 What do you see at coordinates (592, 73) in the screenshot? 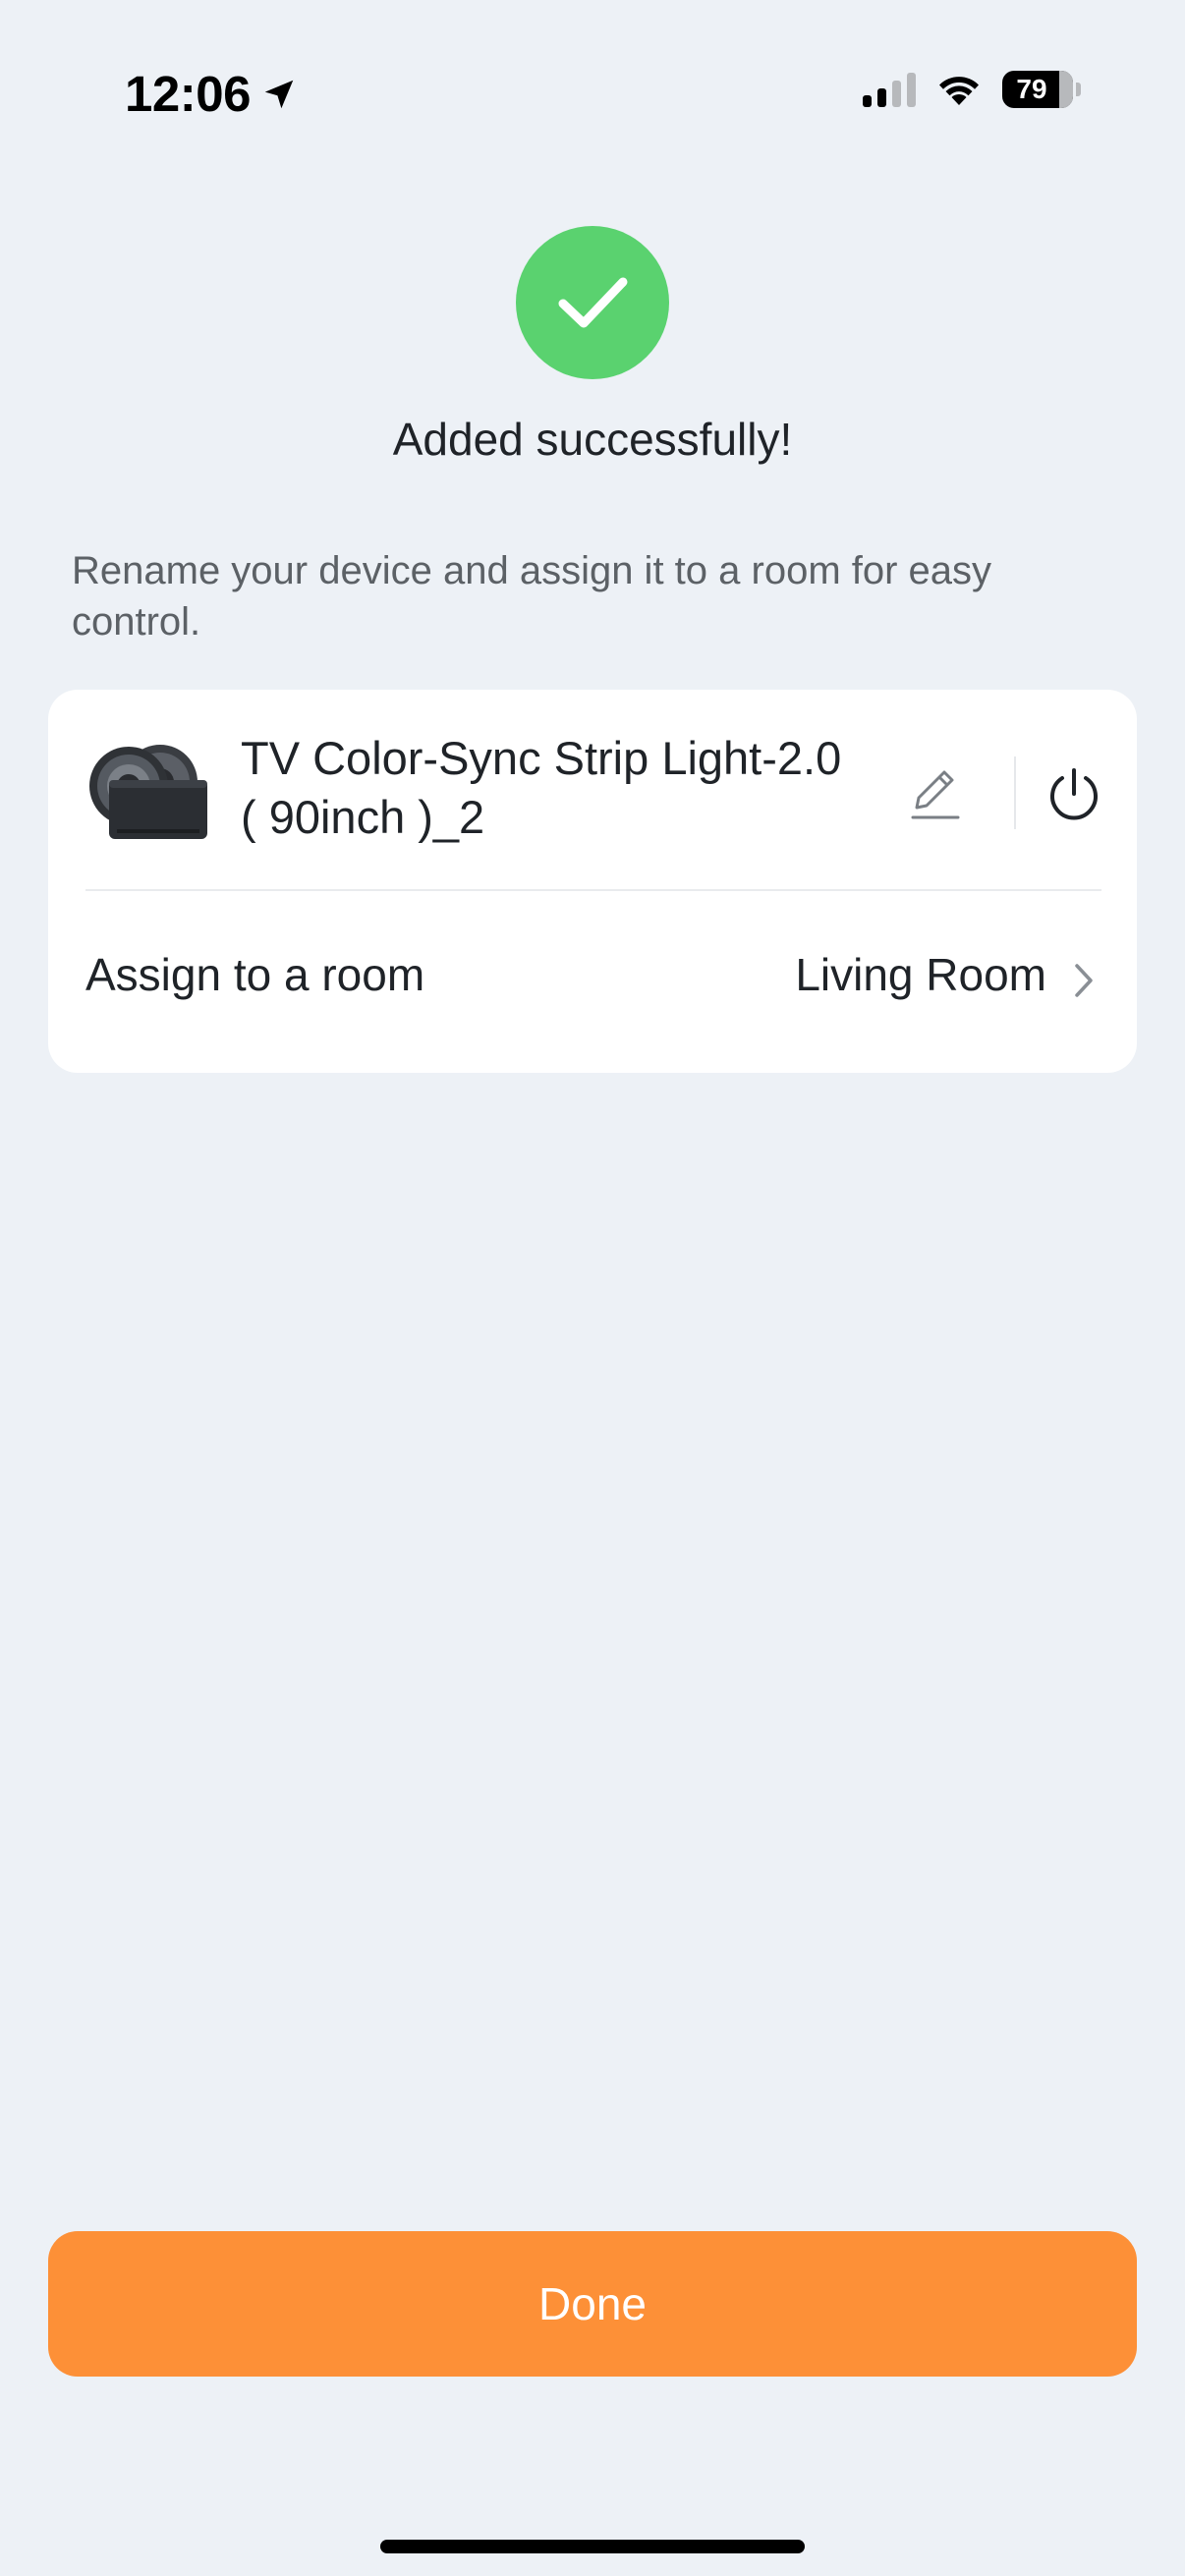
I see `status-bar: 12:06 79` at bounding box center [592, 73].